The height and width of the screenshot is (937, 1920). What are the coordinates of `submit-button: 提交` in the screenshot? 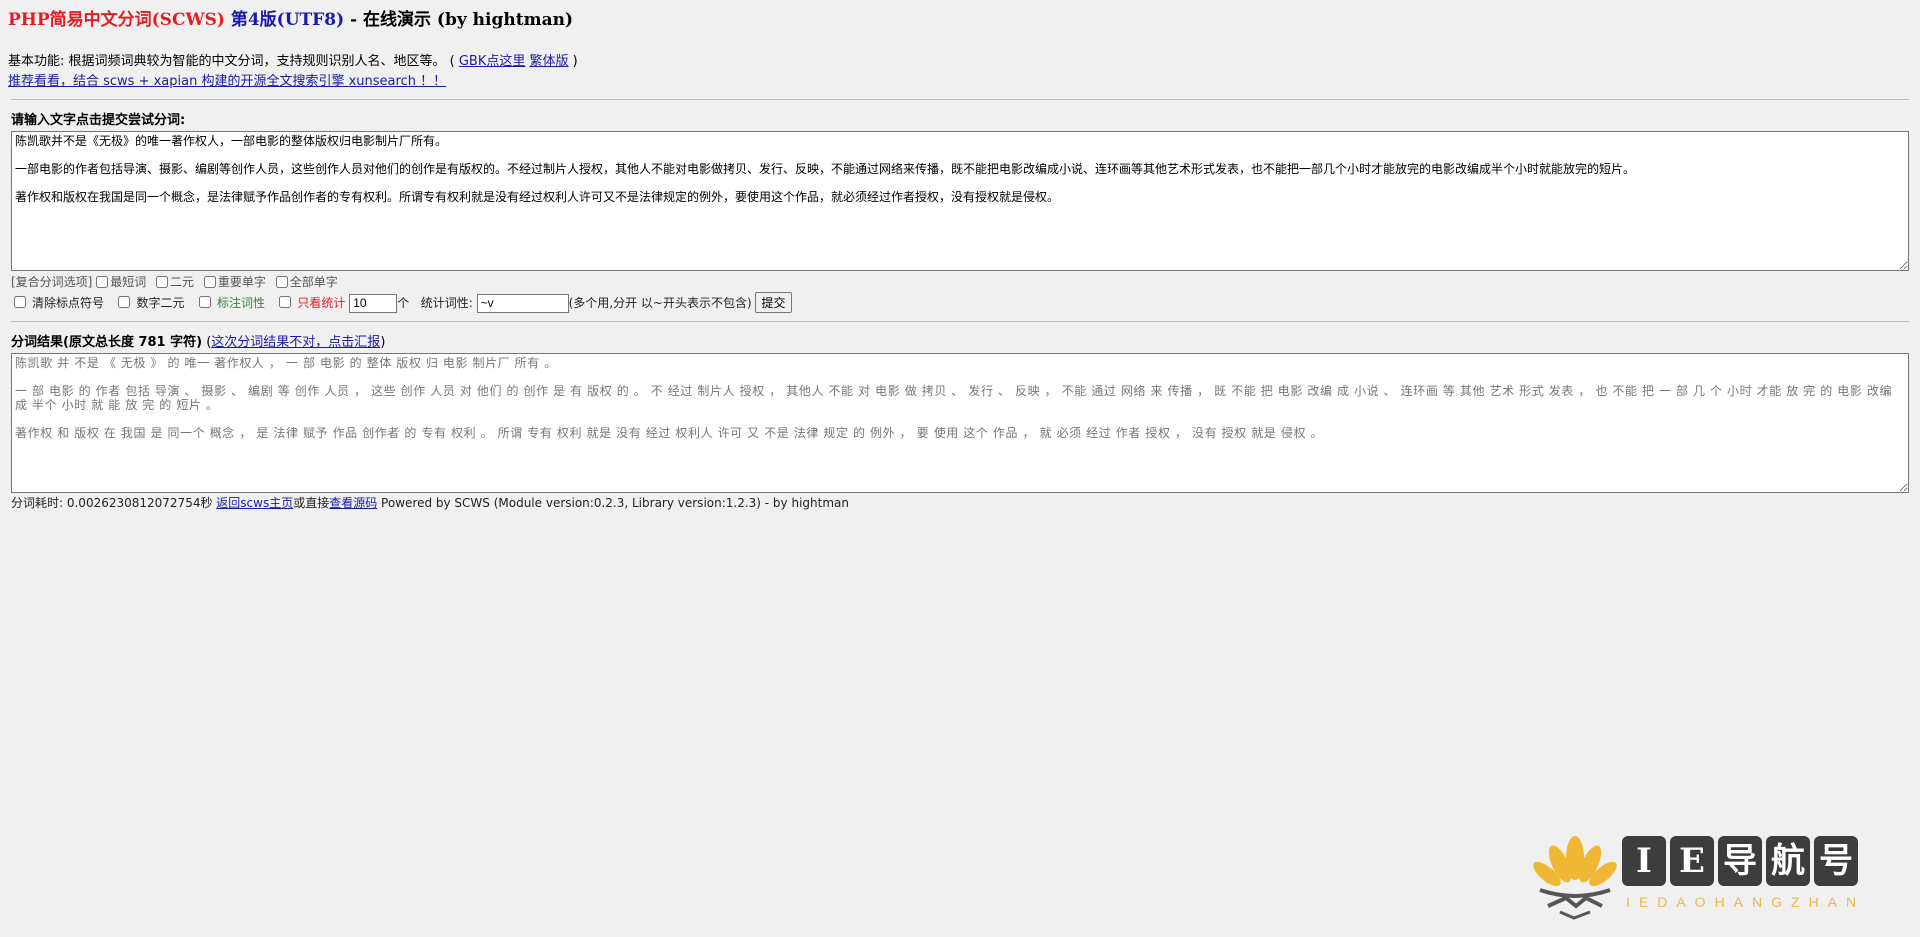 It's located at (773, 302).